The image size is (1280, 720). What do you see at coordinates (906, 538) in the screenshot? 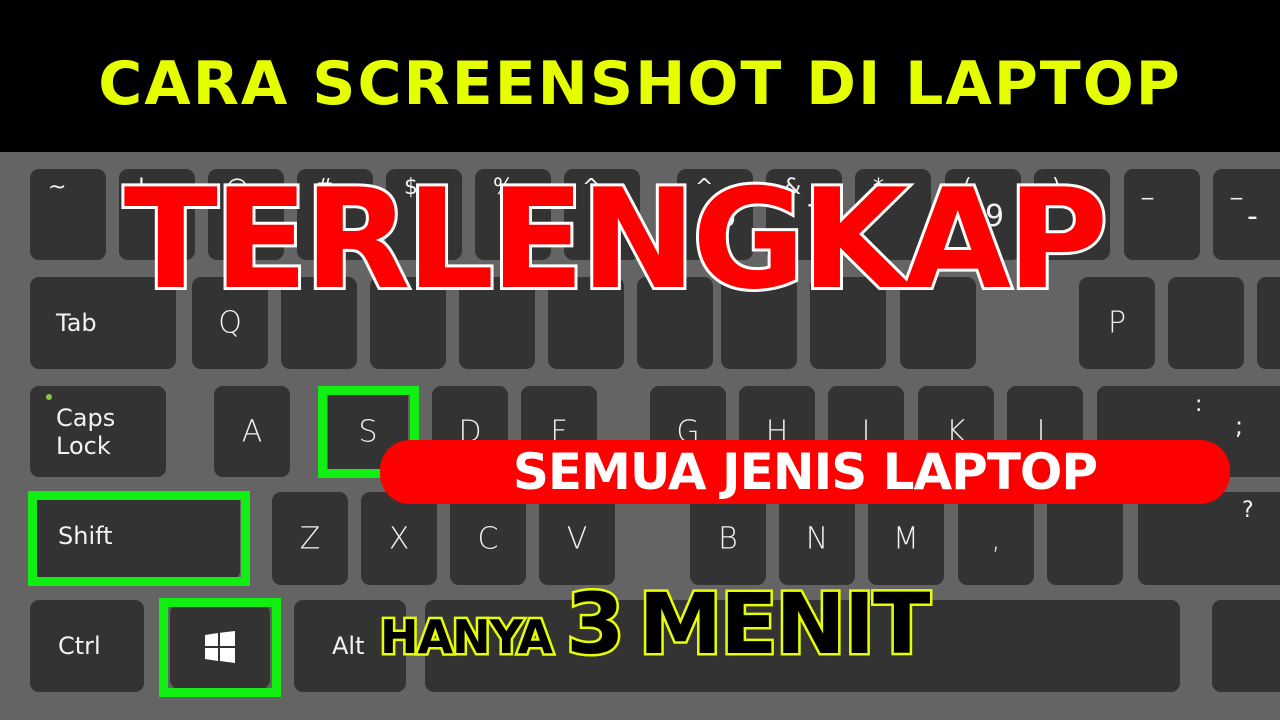
I see `key-m: M` at bounding box center [906, 538].